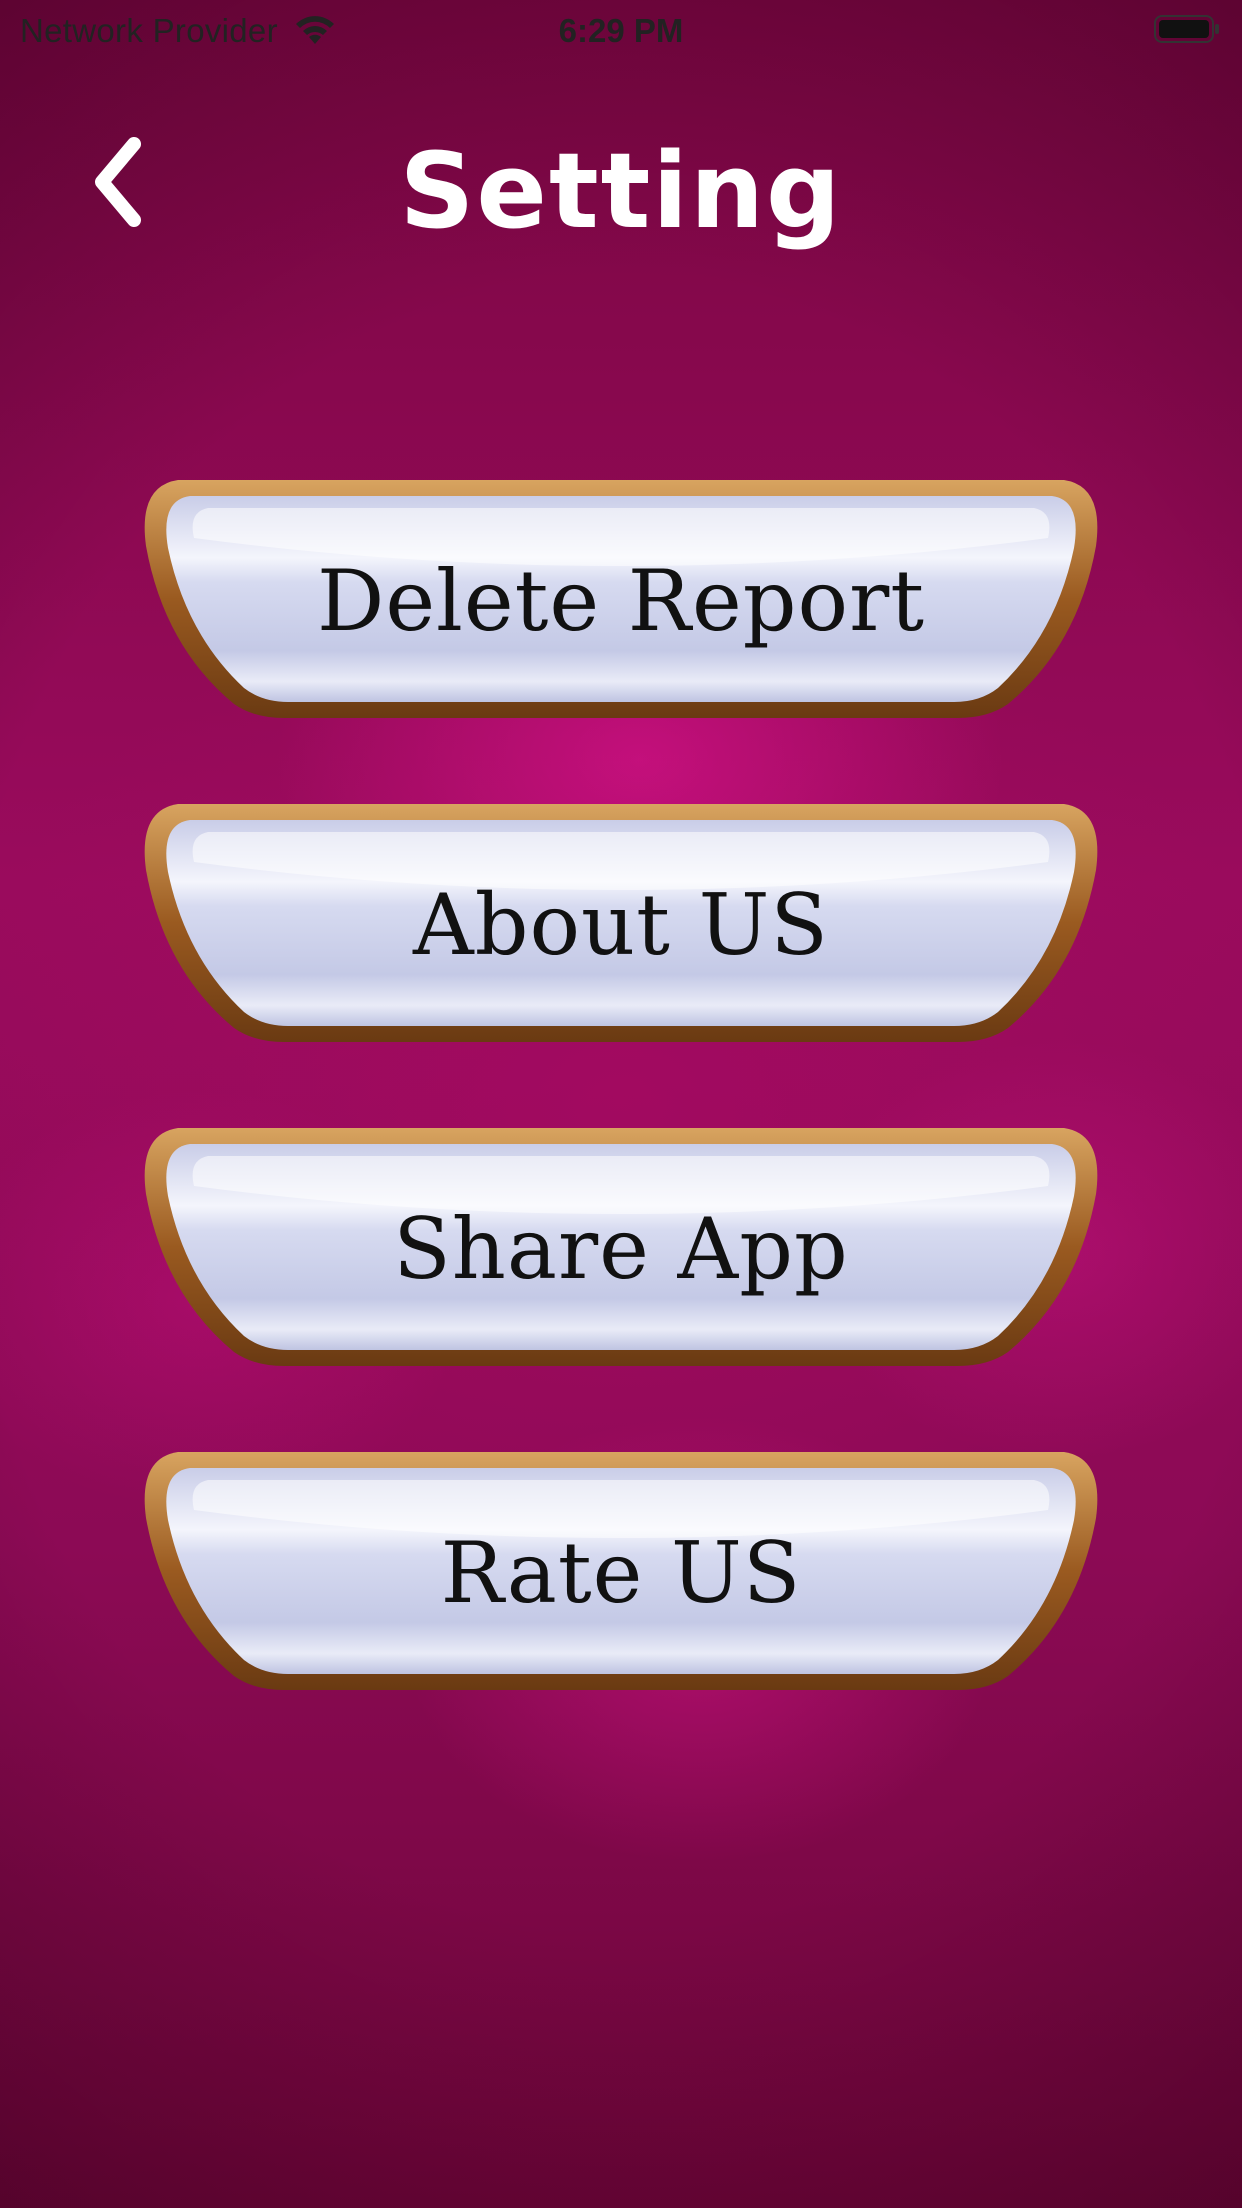 The height and width of the screenshot is (2208, 1242). I want to click on delete-report-button: Delete Report, so click(621, 597).